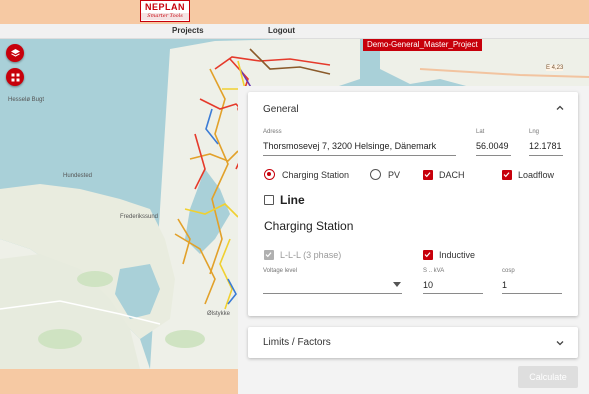 The image size is (589, 394). What do you see at coordinates (281, 109) in the screenshot?
I see `general-title: General` at bounding box center [281, 109].